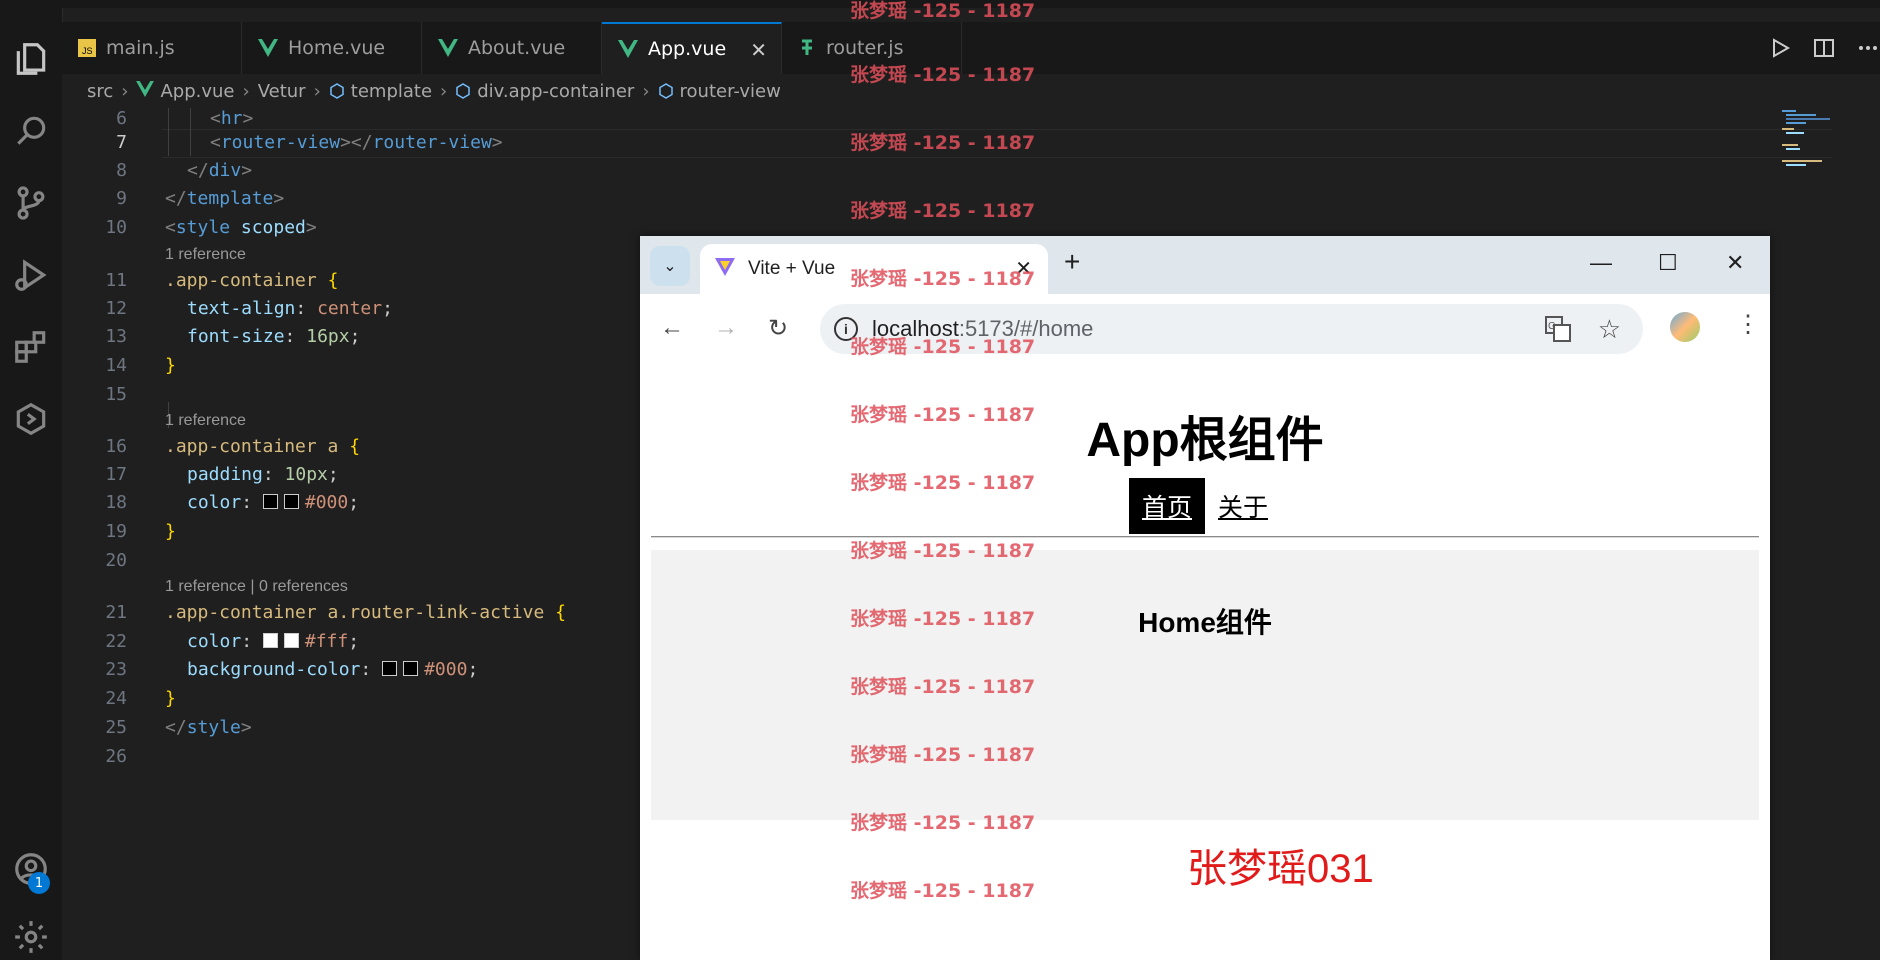  I want to click on code-line: </template>, so click(225, 198).